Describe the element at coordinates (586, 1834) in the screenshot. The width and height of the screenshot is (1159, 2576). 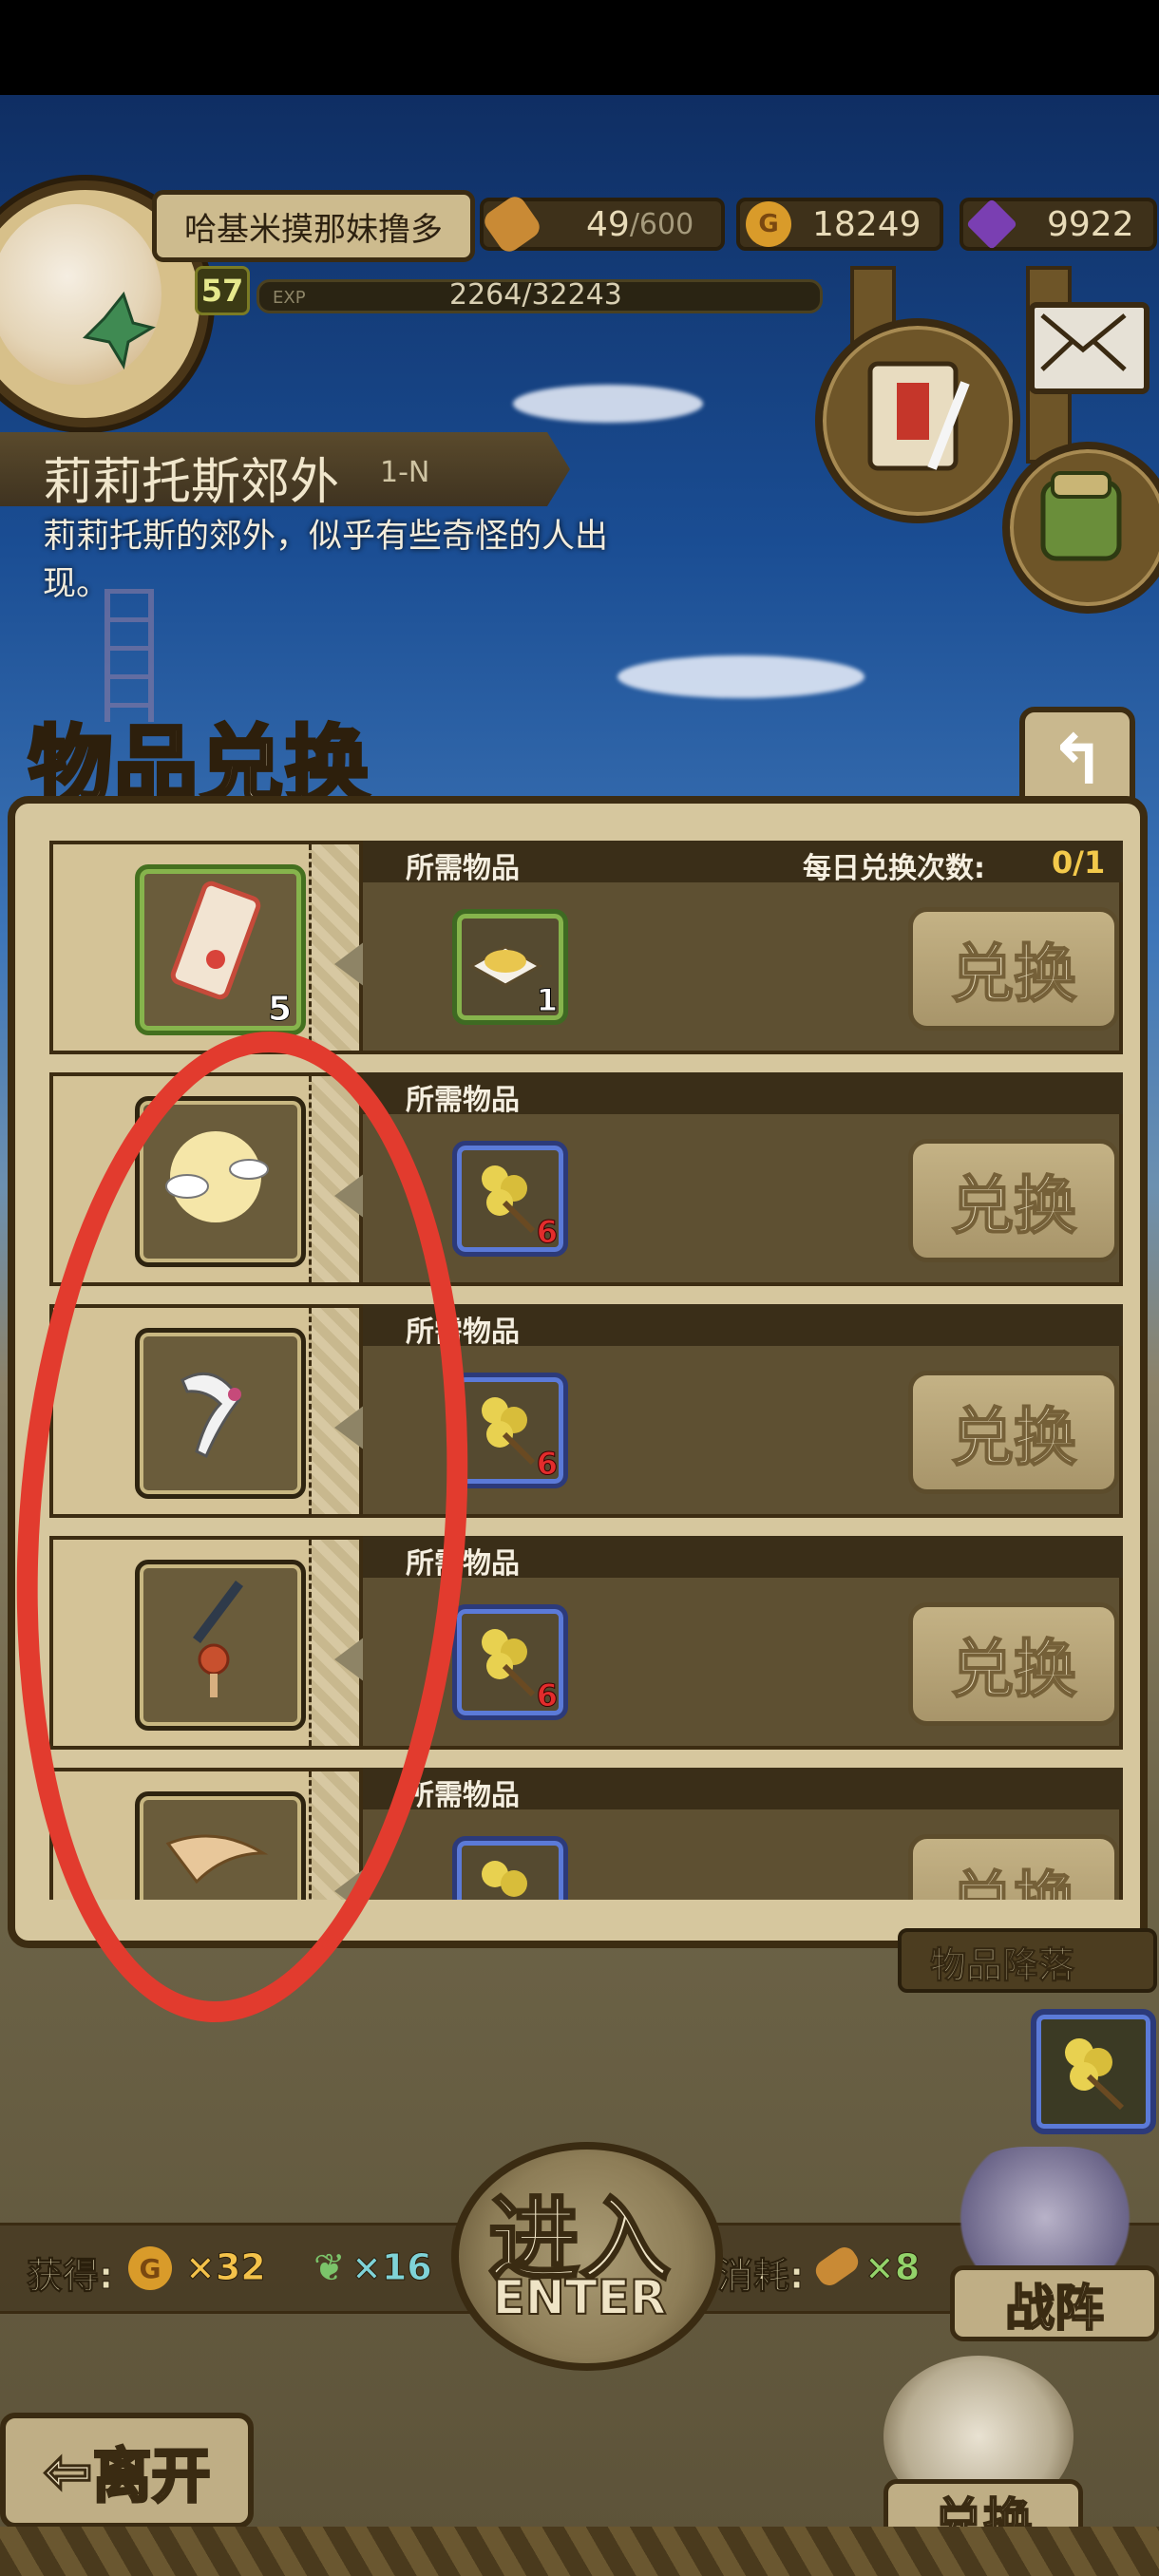
I see `exchange-row: 所需物品 兑换` at that location.